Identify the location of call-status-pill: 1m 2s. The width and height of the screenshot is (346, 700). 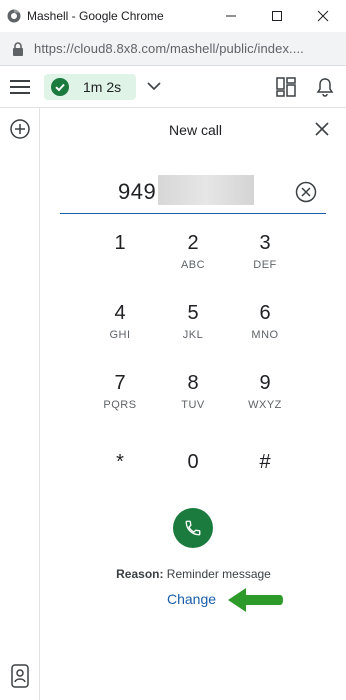
(90, 87).